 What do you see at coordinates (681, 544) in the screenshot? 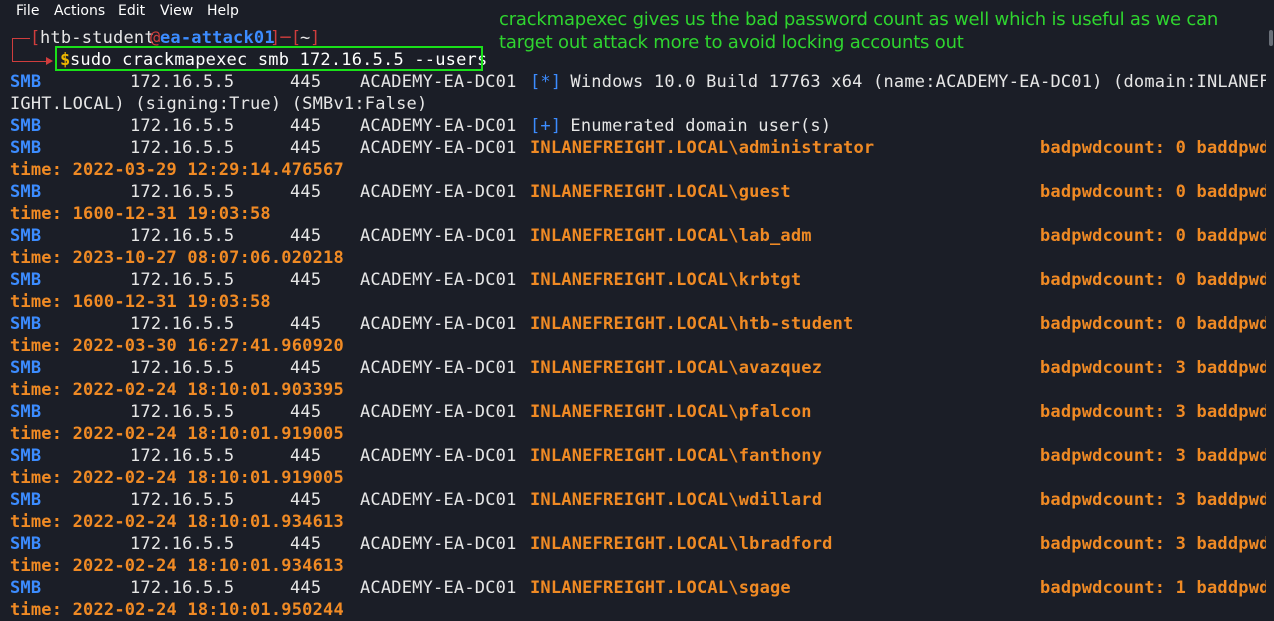
I see `domain-user: INLANEFREIGHT.LOCAL\lbradford` at bounding box center [681, 544].